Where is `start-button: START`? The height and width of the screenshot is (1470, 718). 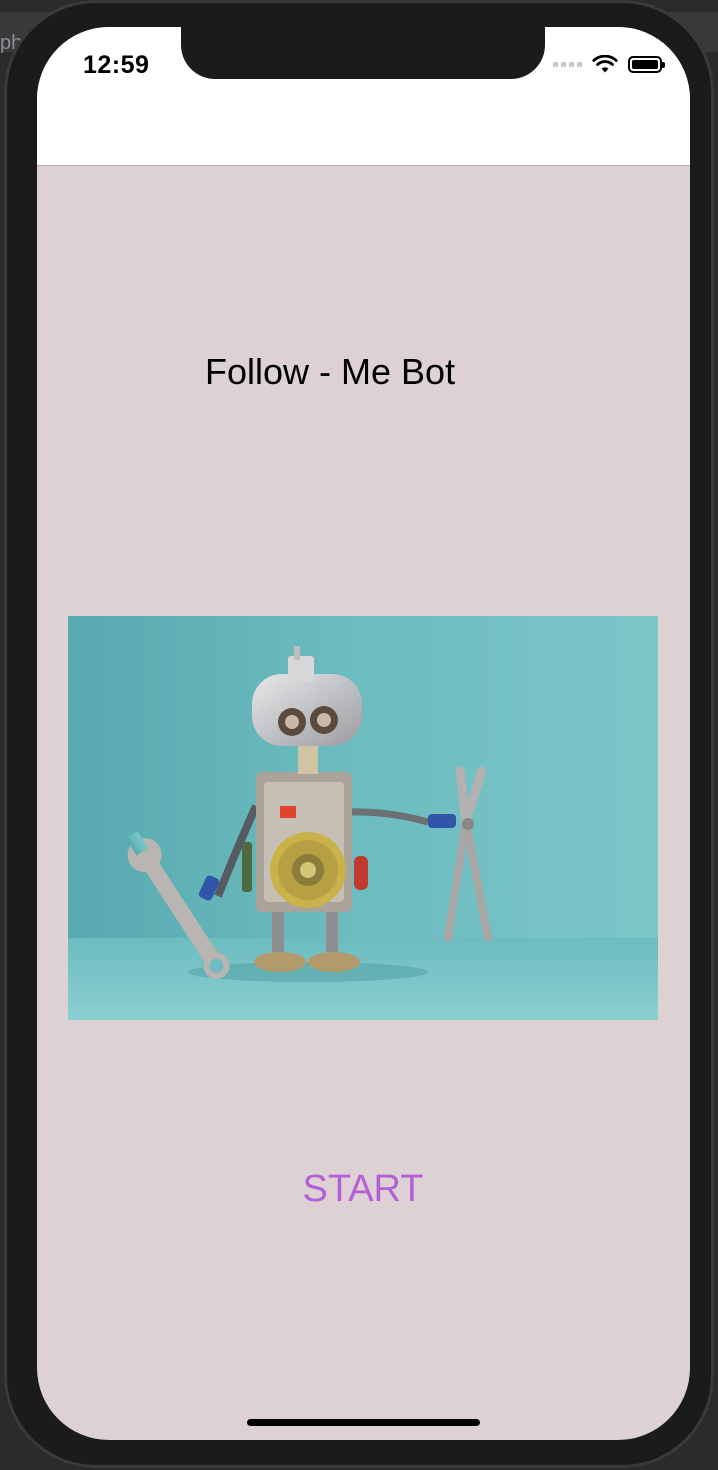
start-button: START is located at coordinates (363, 1189).